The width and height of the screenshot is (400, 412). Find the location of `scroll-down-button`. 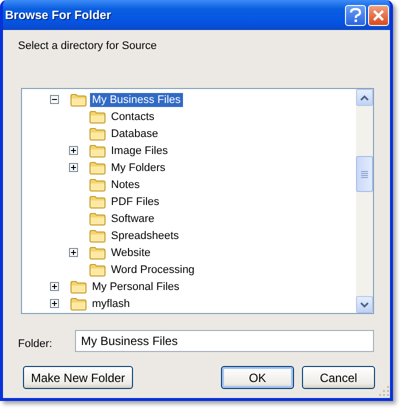

scroll-down-button is located at coordinates (364, 304).